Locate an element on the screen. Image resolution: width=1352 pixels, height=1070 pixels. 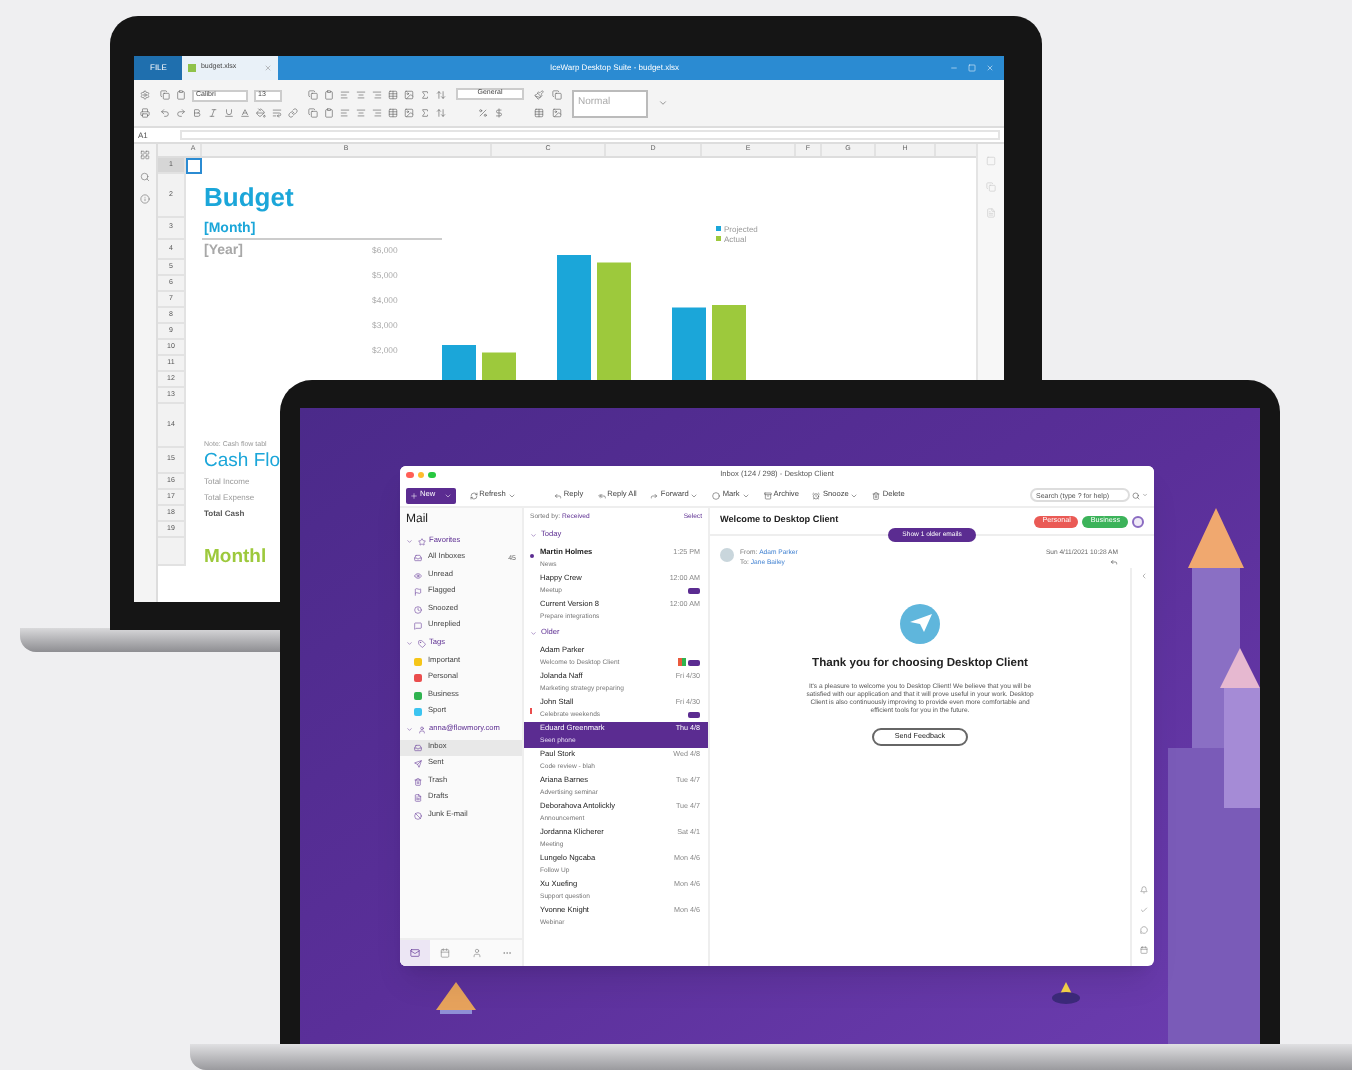
italic-icon is located at coordinates (213, 112).